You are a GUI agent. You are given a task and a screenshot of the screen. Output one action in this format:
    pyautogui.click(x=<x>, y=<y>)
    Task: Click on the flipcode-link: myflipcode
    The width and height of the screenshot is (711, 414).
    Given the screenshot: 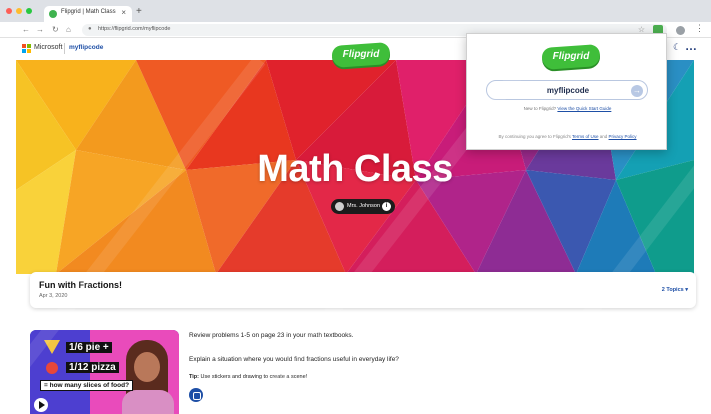 What is the action you would take?
    pyautogui.click(x=86, y=47)
    